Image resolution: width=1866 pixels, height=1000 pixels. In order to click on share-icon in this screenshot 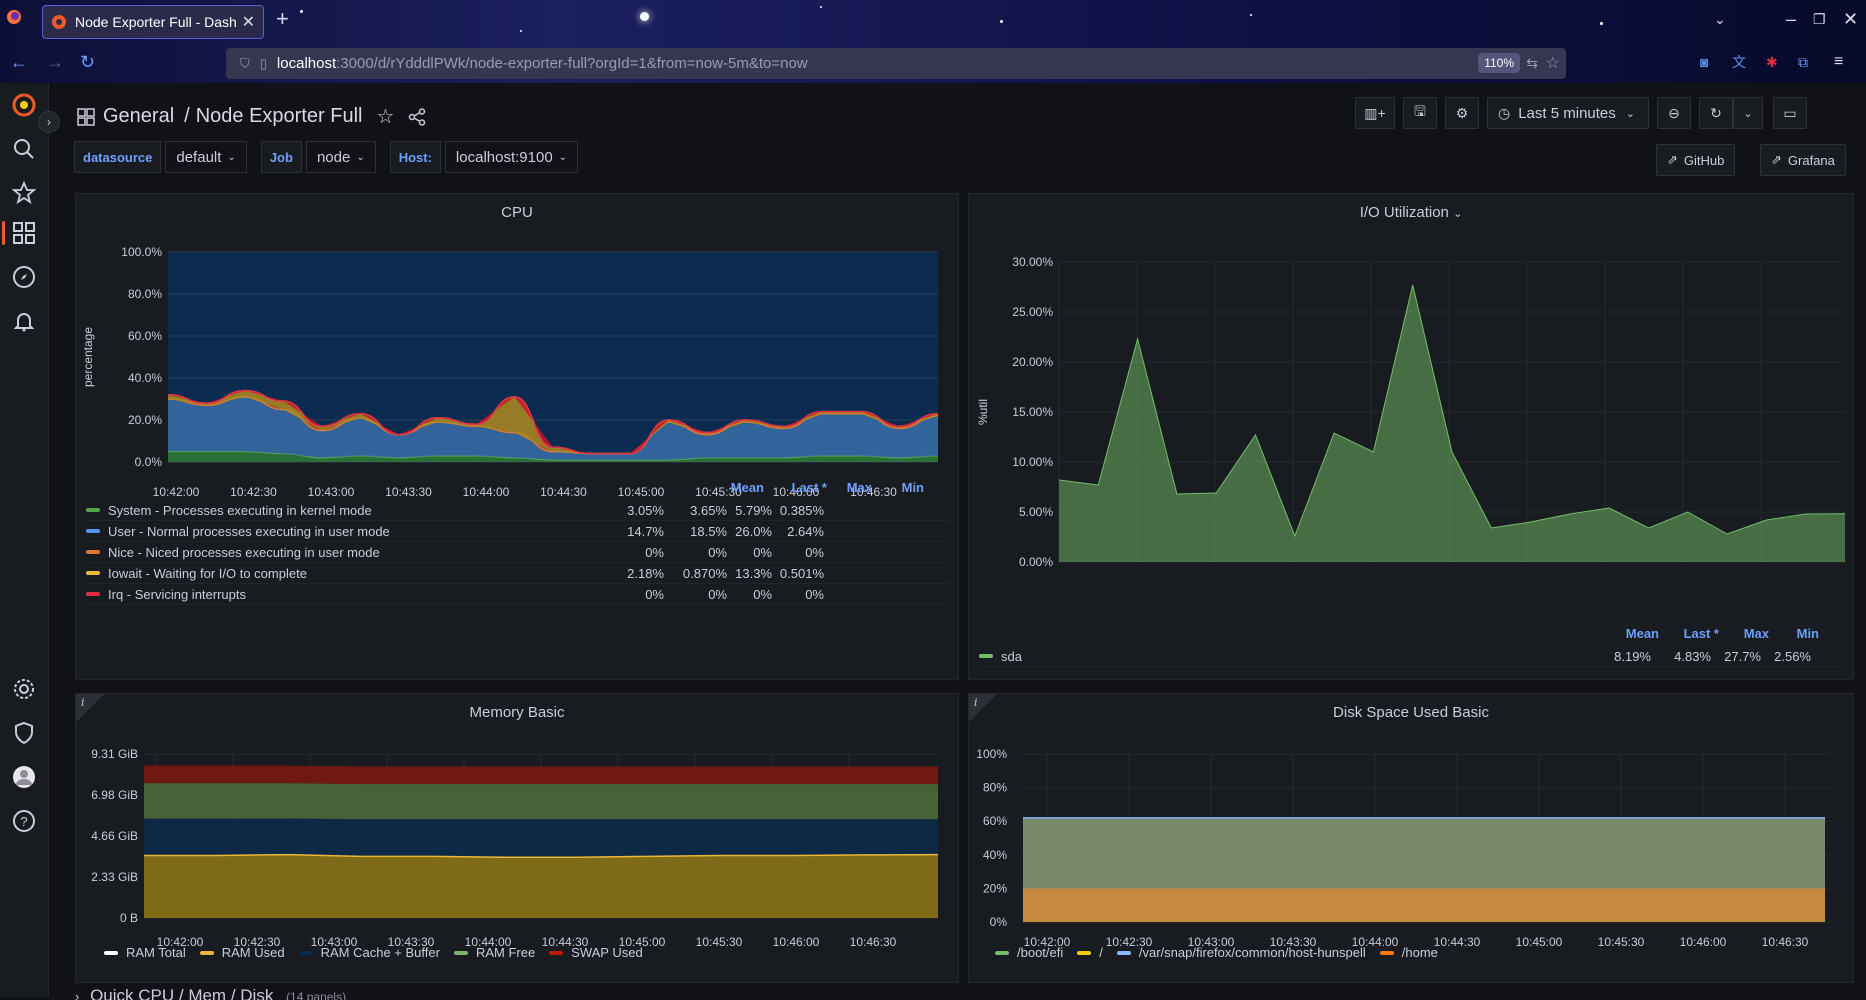, I will do `click(417, 116)`.